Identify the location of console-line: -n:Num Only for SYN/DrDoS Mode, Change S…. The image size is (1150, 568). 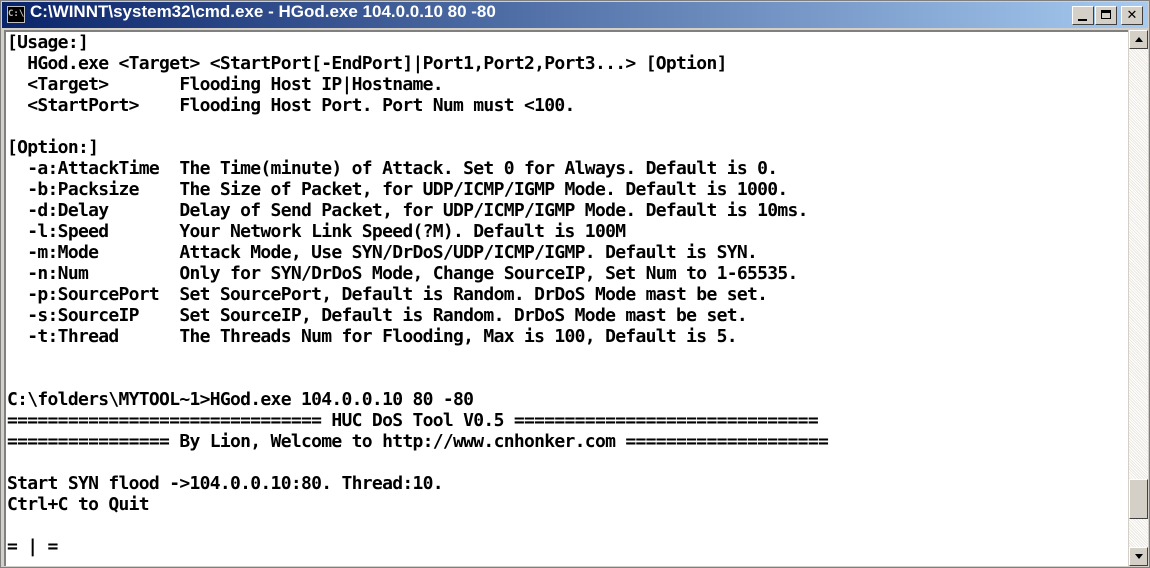
(402, 273).